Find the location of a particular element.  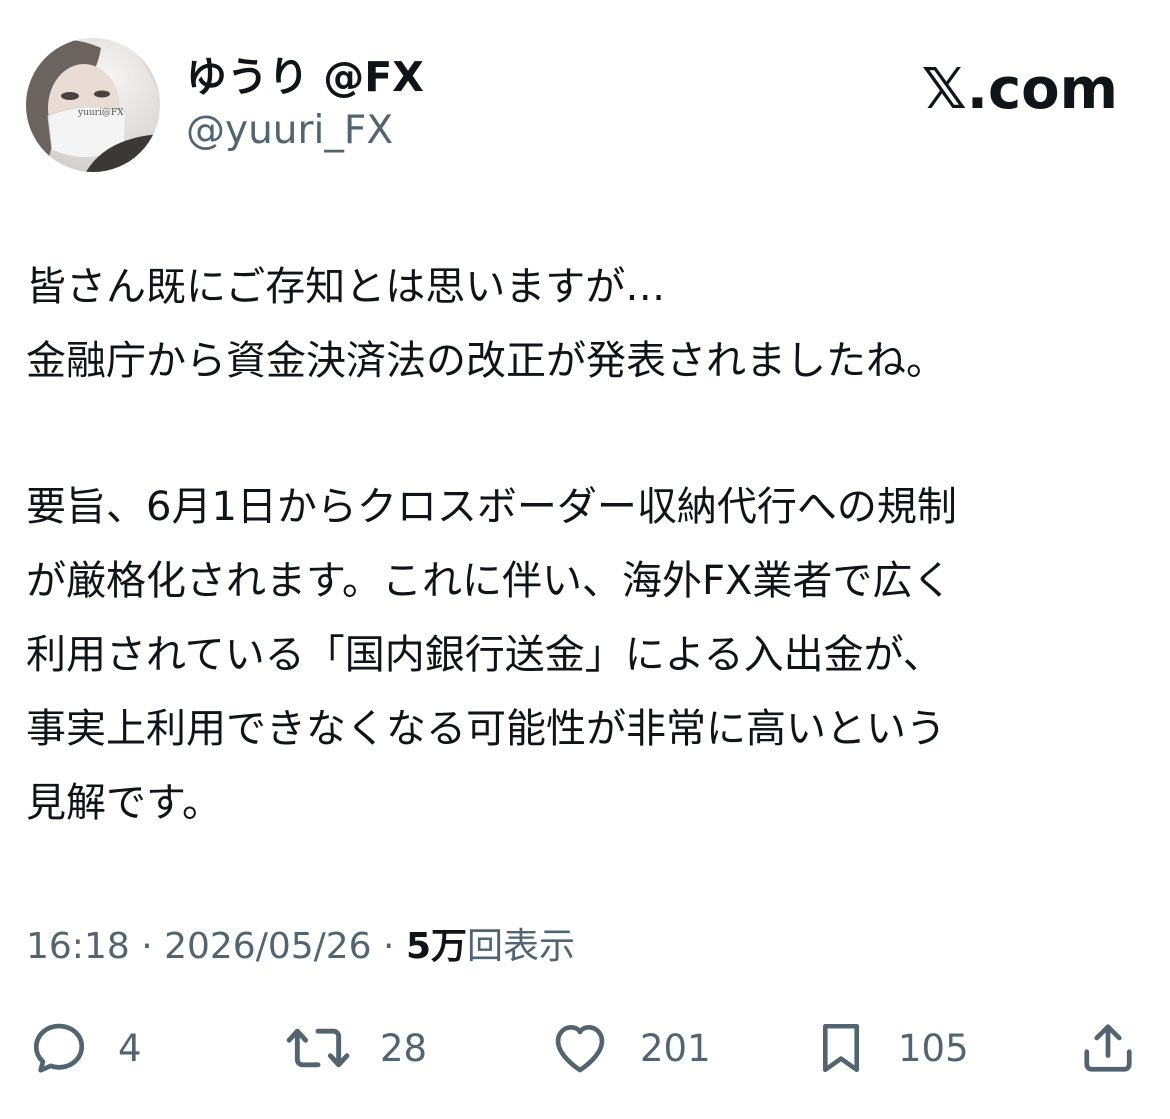

like-count: 201 is located at coordinates (675, 1048).